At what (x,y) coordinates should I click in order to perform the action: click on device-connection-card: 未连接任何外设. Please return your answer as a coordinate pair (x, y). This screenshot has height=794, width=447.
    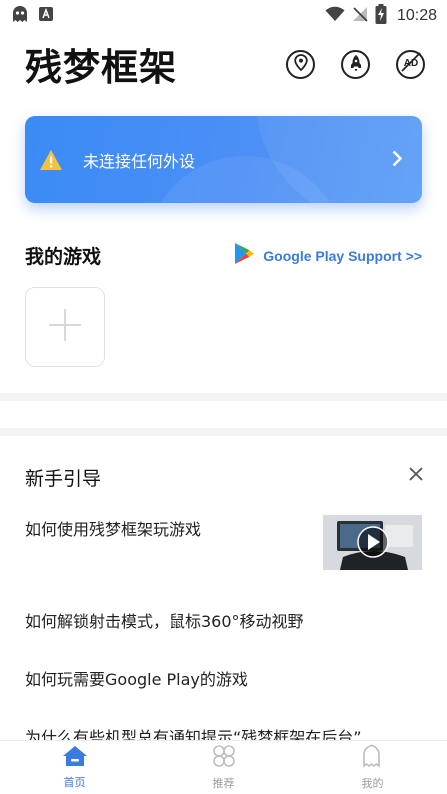
    Looking at the image, I should click on (223, 159).